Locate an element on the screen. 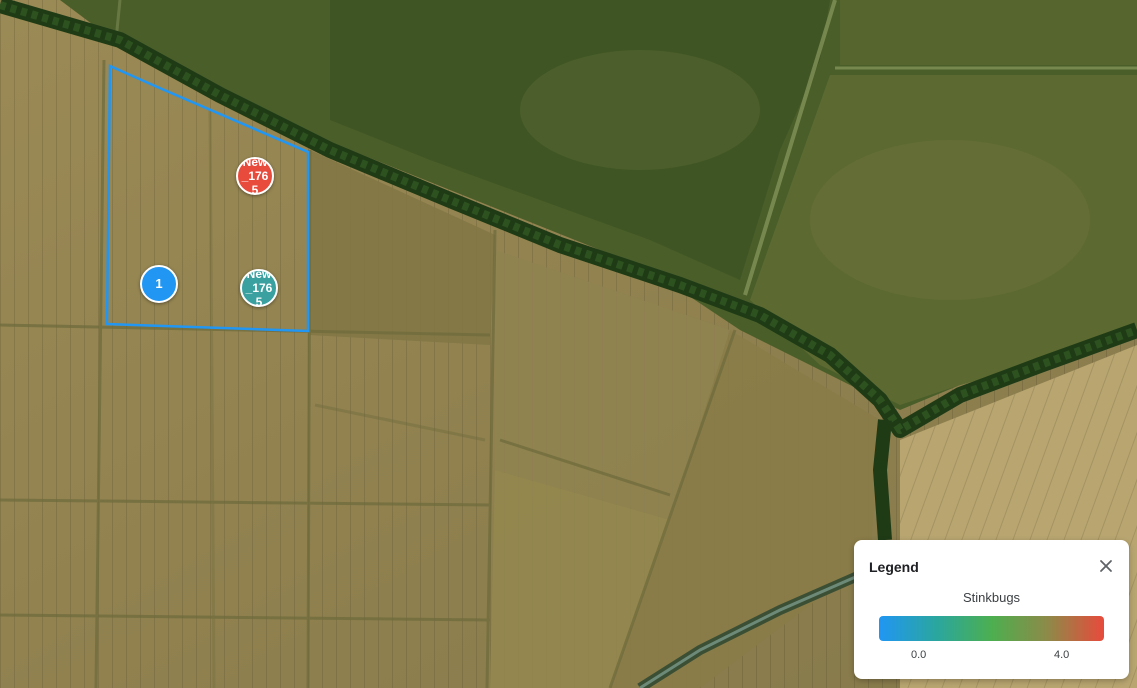  trap-marker-low: New_1765 is located at coordinates (259, 288).